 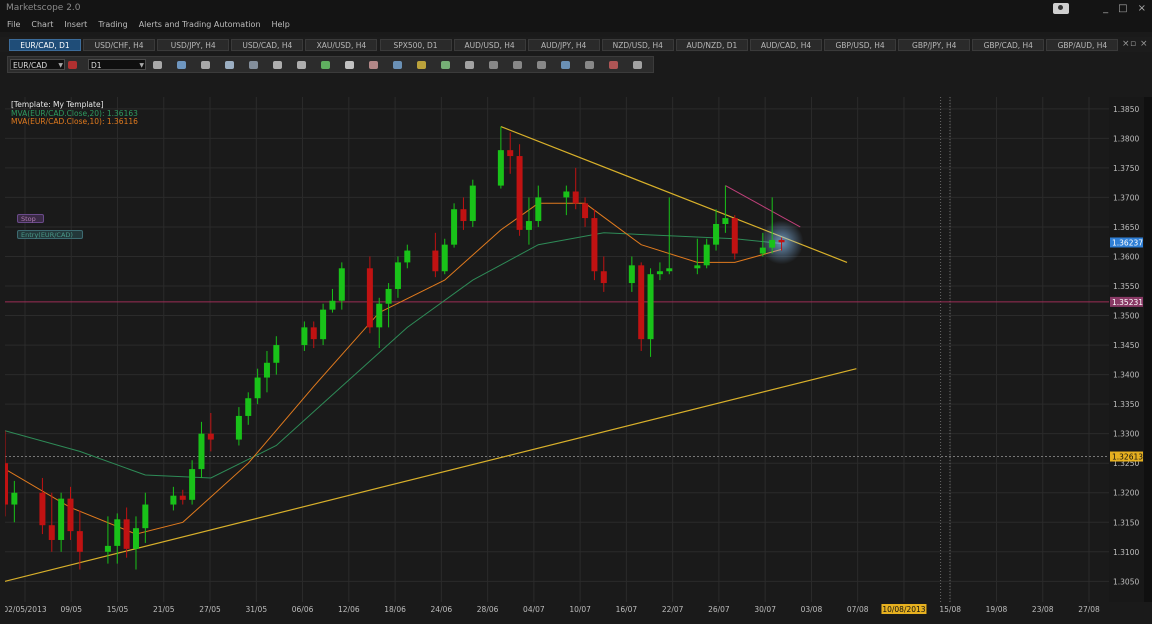 I want to click on marker-icon, so click(x=301, y=65).